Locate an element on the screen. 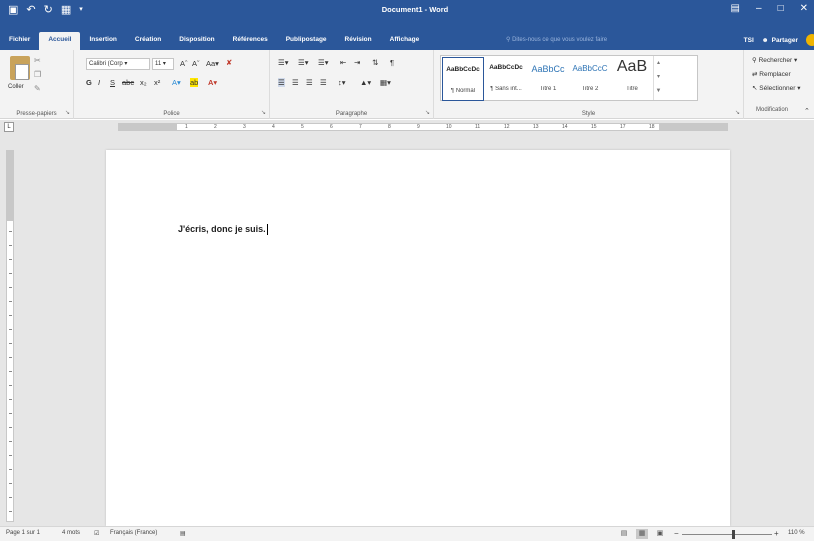 The image size is (814, 541). increase-indent-icon: ⇥ is located at coordinates (357, 62).